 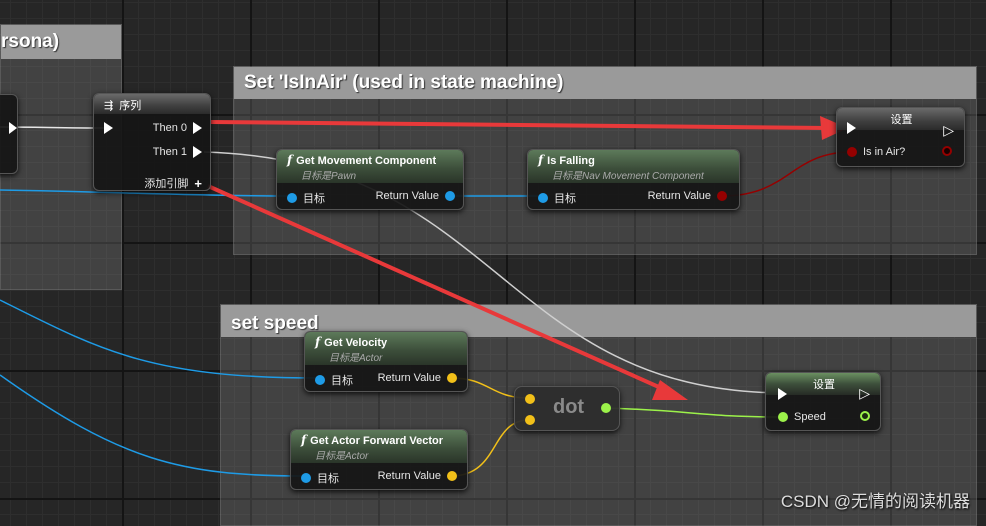 I want to click on is-in-air-pin: Is in Air?, so click(x=876, y=152).